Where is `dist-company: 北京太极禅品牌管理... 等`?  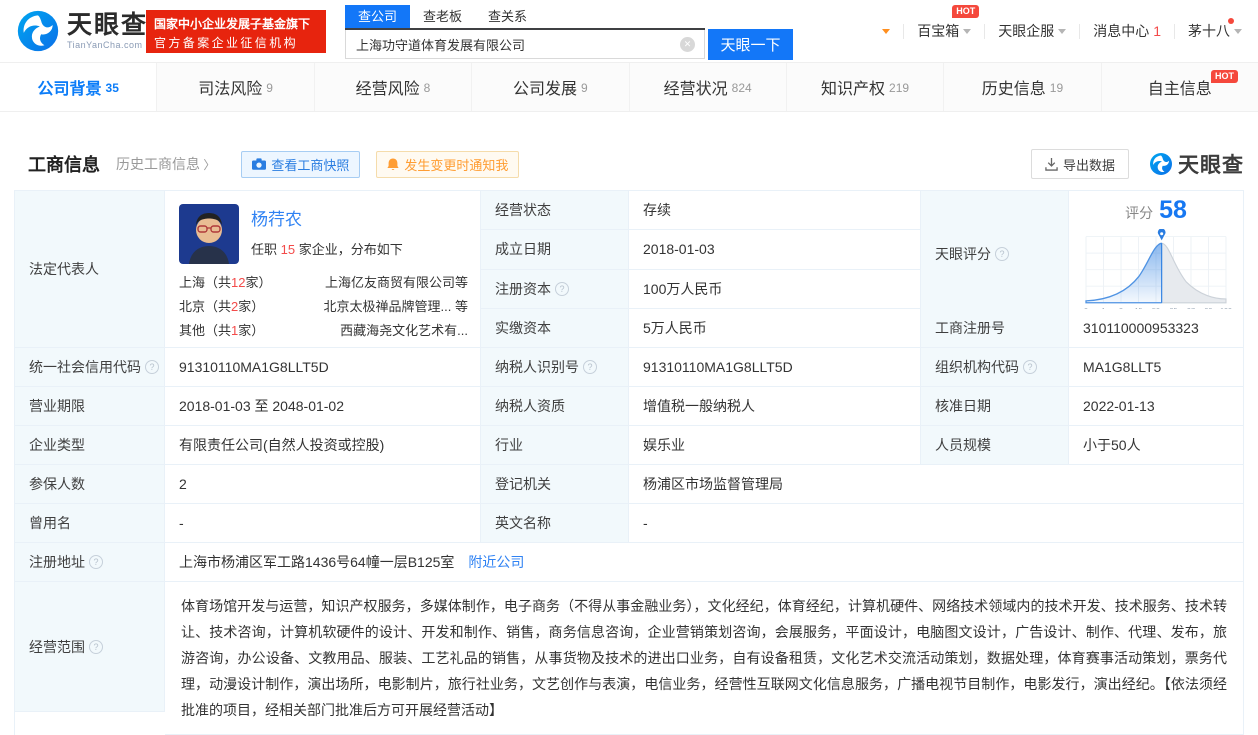 dist-company: 北京太极禅品牌管理... 等 is located at coordinates (395, 306).